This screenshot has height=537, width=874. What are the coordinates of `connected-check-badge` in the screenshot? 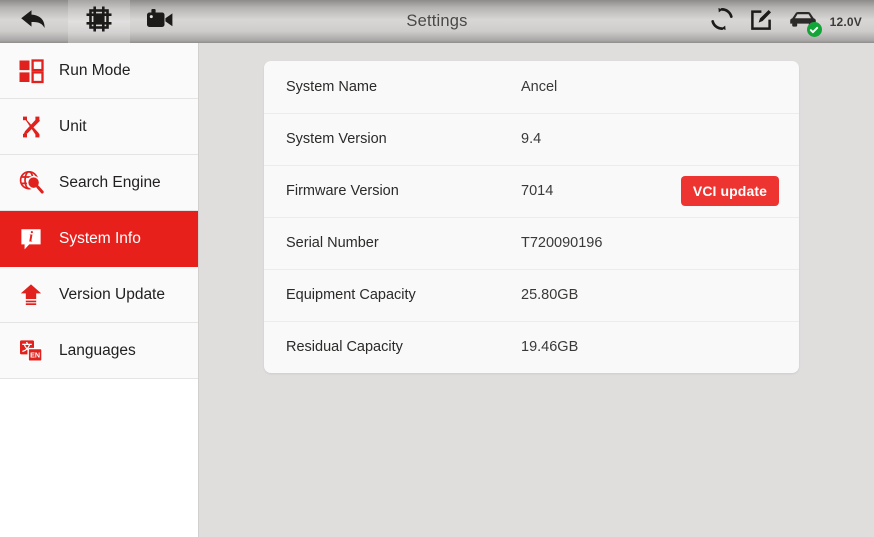 It's located at (814, 29).